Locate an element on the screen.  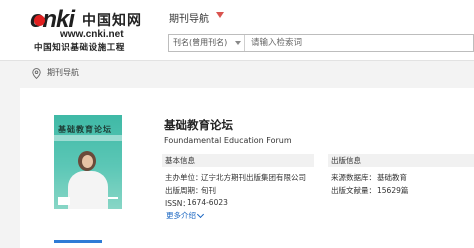
cover-band is located at coordinates (88, 138).